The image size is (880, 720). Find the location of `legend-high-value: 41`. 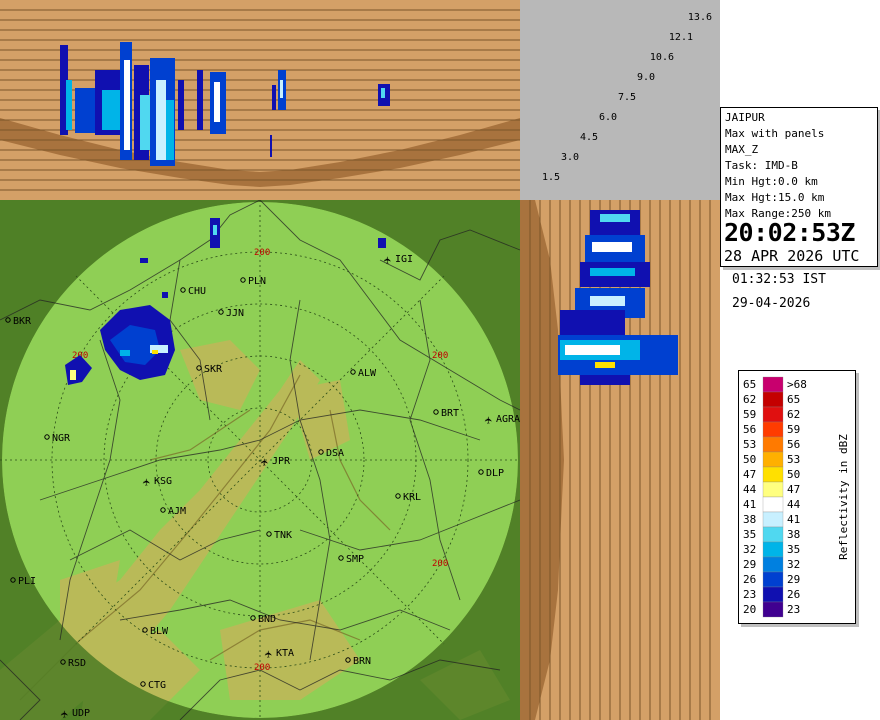

legend-high-value: 41 is located at coordinates (793, 519).